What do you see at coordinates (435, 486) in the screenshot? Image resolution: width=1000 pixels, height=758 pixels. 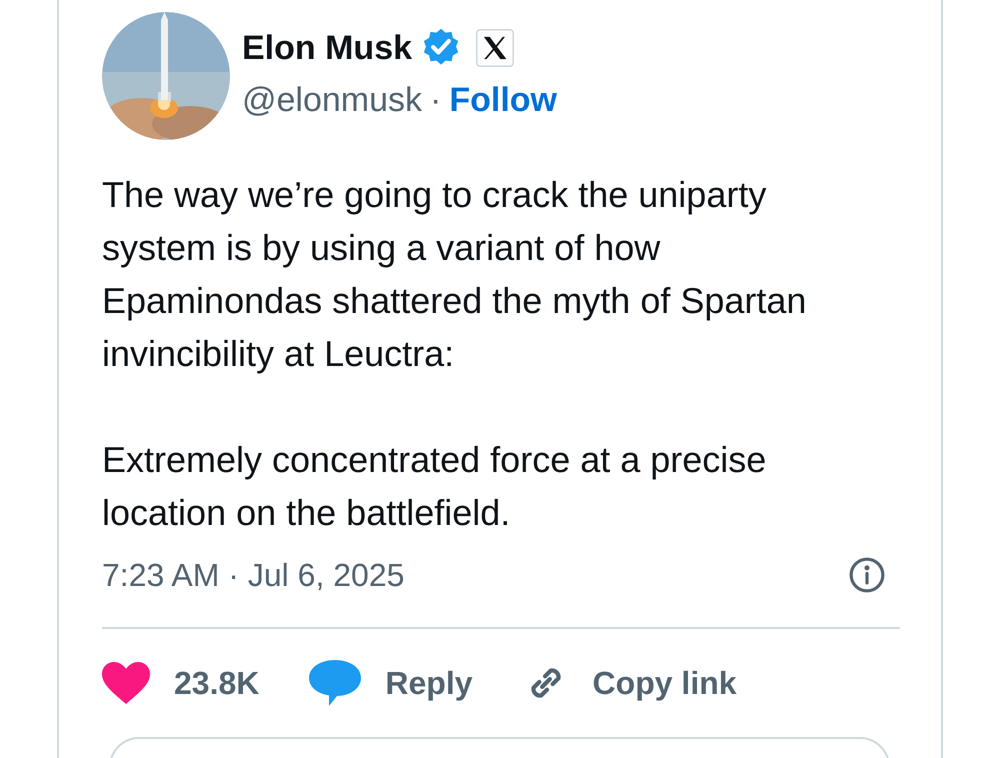 I see `tweet-text: Extremely concentrated force at a precise location on the battlefield.` at bounding box center [435, 486].